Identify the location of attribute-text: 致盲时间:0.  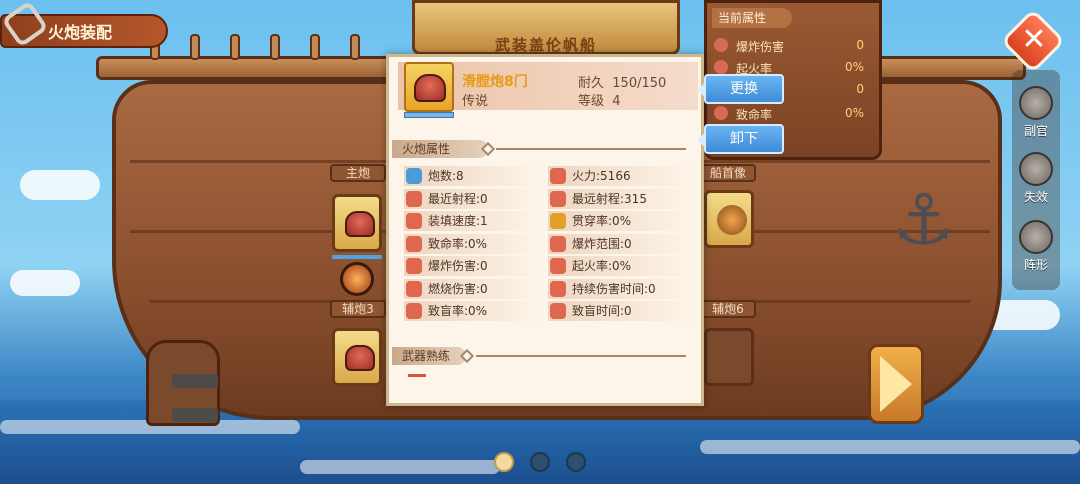
(602, 311).